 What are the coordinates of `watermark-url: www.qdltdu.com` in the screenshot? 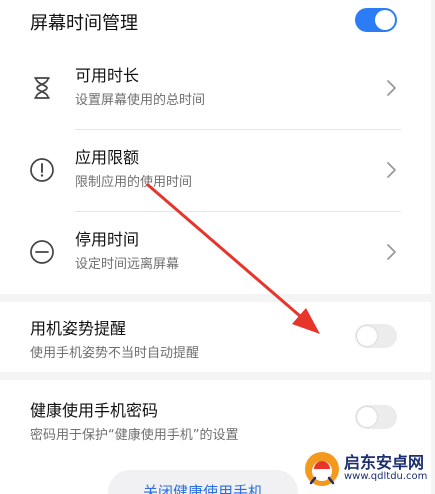 It's located at (386, 476).